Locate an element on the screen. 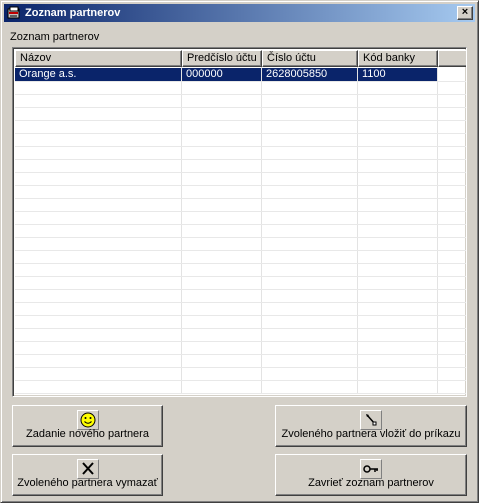 This screenshot has height=503, width=479. insert-partner-label: Zvoleného partnera vložiť do príkazu is located at coordinates (371, 434).